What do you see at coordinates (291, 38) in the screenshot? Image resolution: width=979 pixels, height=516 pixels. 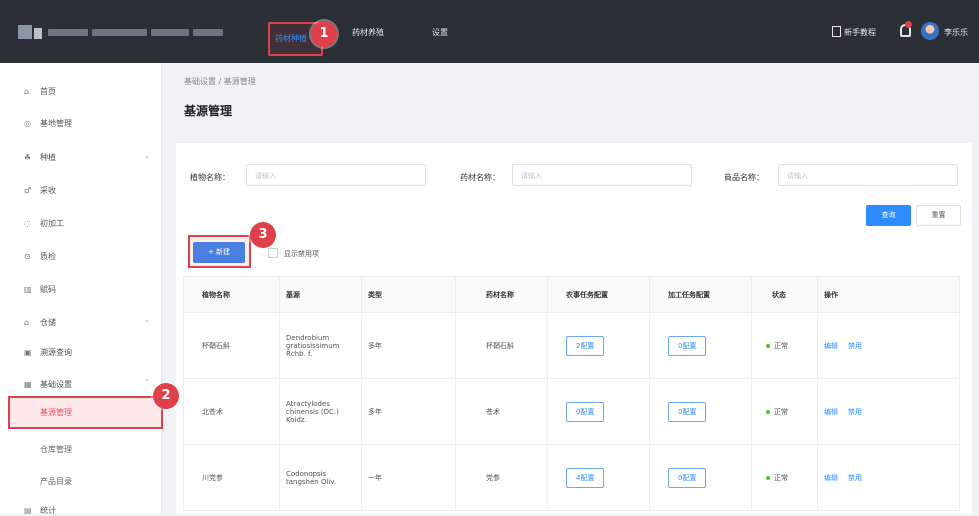 I see `nav-tab-label: 药材种植` at bounding box center [291, 38].